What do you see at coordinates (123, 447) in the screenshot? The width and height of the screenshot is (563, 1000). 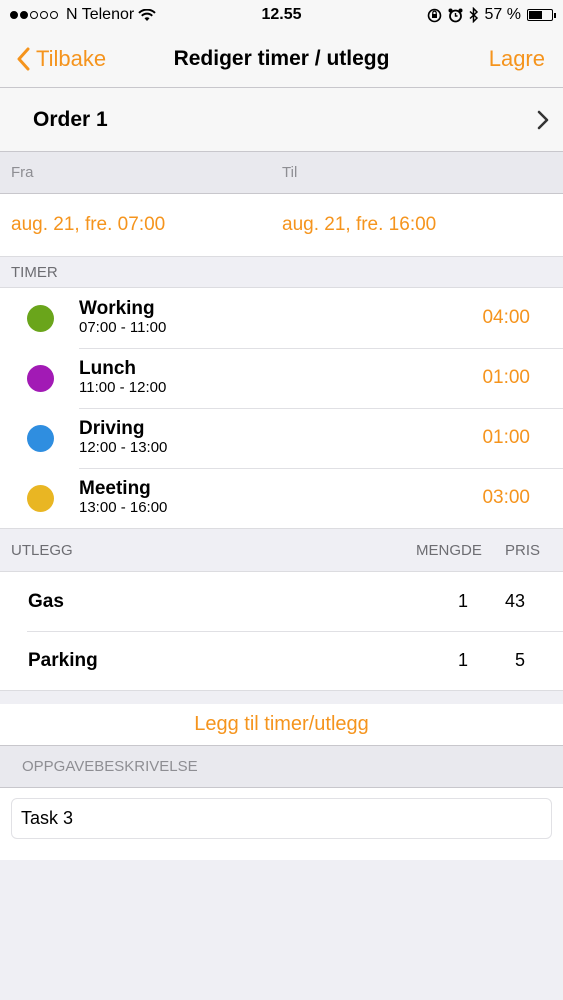 I see `timer-range: 12:00 - 13:00` at bounding box center [123, 447].